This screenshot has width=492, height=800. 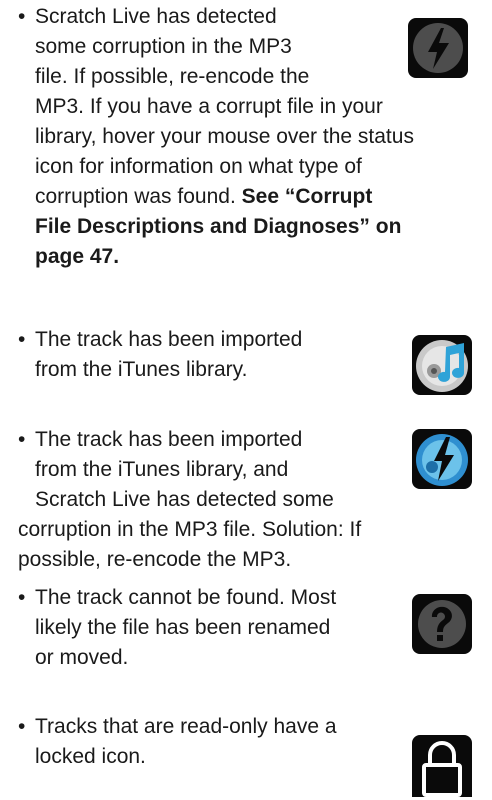 I want to click on cross-reference-link: File Descriptions and Diagnoses” on, so click(x=218, y=226).